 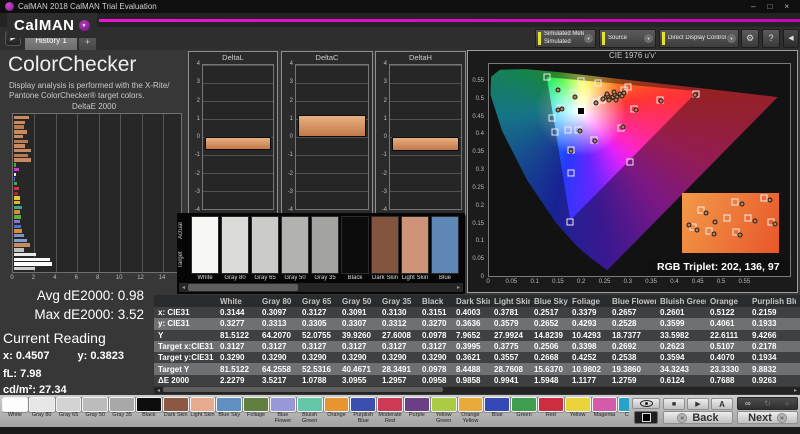 What do you see at coordinates (95, 411) in the screenshot?
I see `patch-gray-50: Gray 50` at bounding box center [95, 411].